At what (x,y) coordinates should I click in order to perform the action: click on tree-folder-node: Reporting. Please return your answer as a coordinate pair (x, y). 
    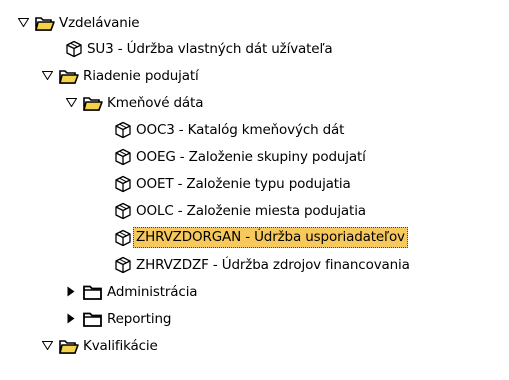
    Looking at the image, I should click on (117, 318).